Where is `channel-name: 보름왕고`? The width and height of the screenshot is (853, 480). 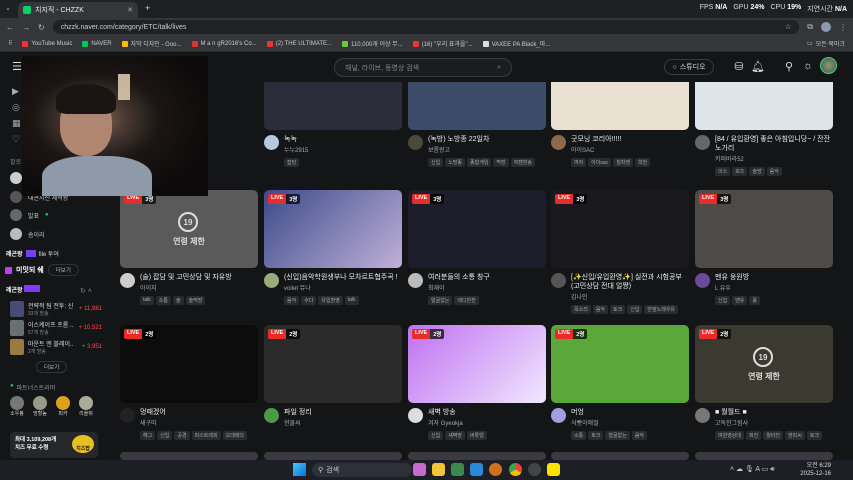
channel-name: 보름왕고 is located at coordinates (481, 149).